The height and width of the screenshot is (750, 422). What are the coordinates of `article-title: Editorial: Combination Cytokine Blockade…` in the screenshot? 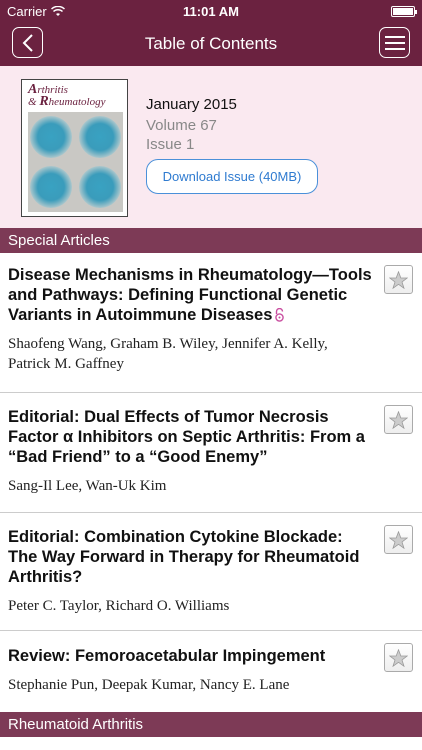 It's located at (184, 557).